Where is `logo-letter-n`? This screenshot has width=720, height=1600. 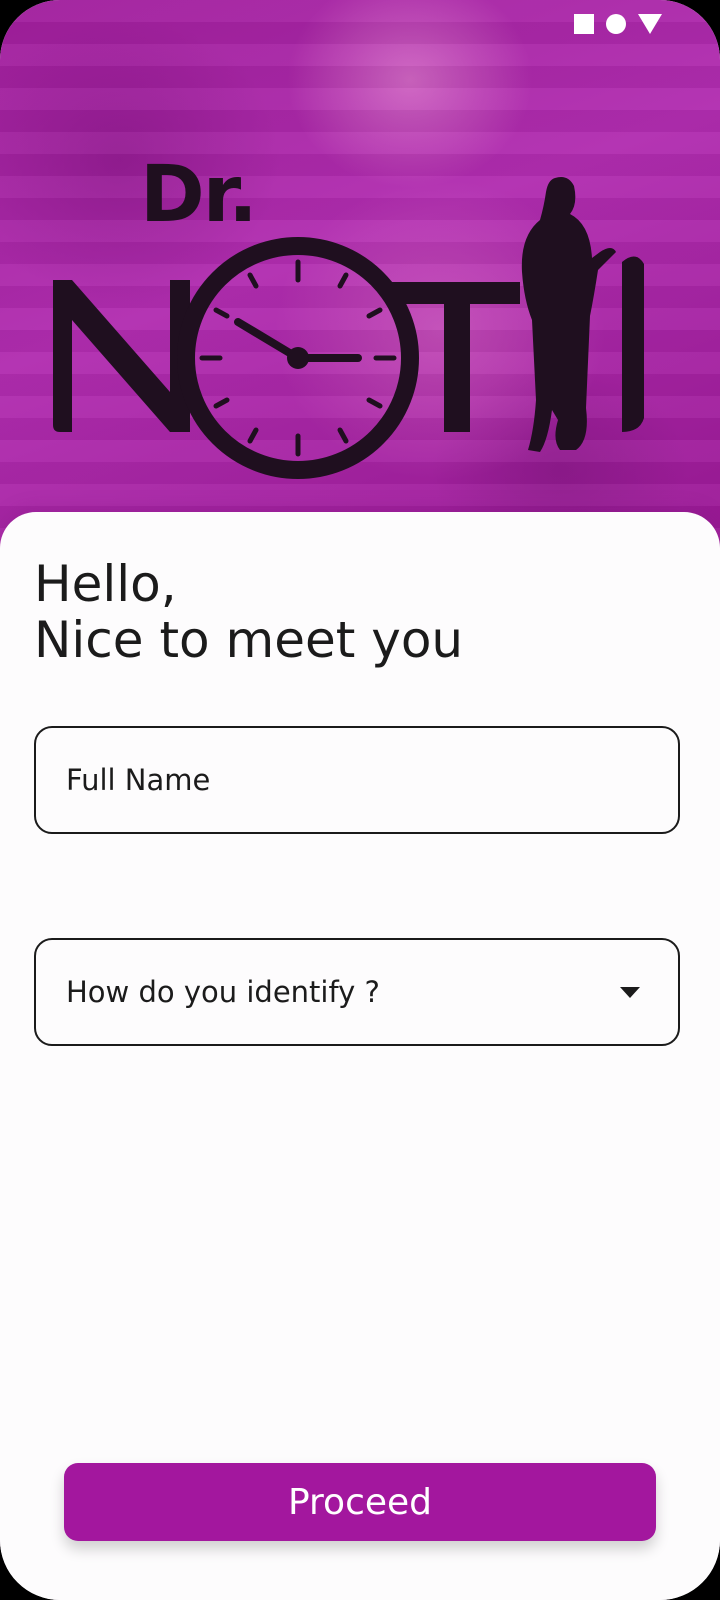
logo-letter-n is located at coordinates (121, 356).